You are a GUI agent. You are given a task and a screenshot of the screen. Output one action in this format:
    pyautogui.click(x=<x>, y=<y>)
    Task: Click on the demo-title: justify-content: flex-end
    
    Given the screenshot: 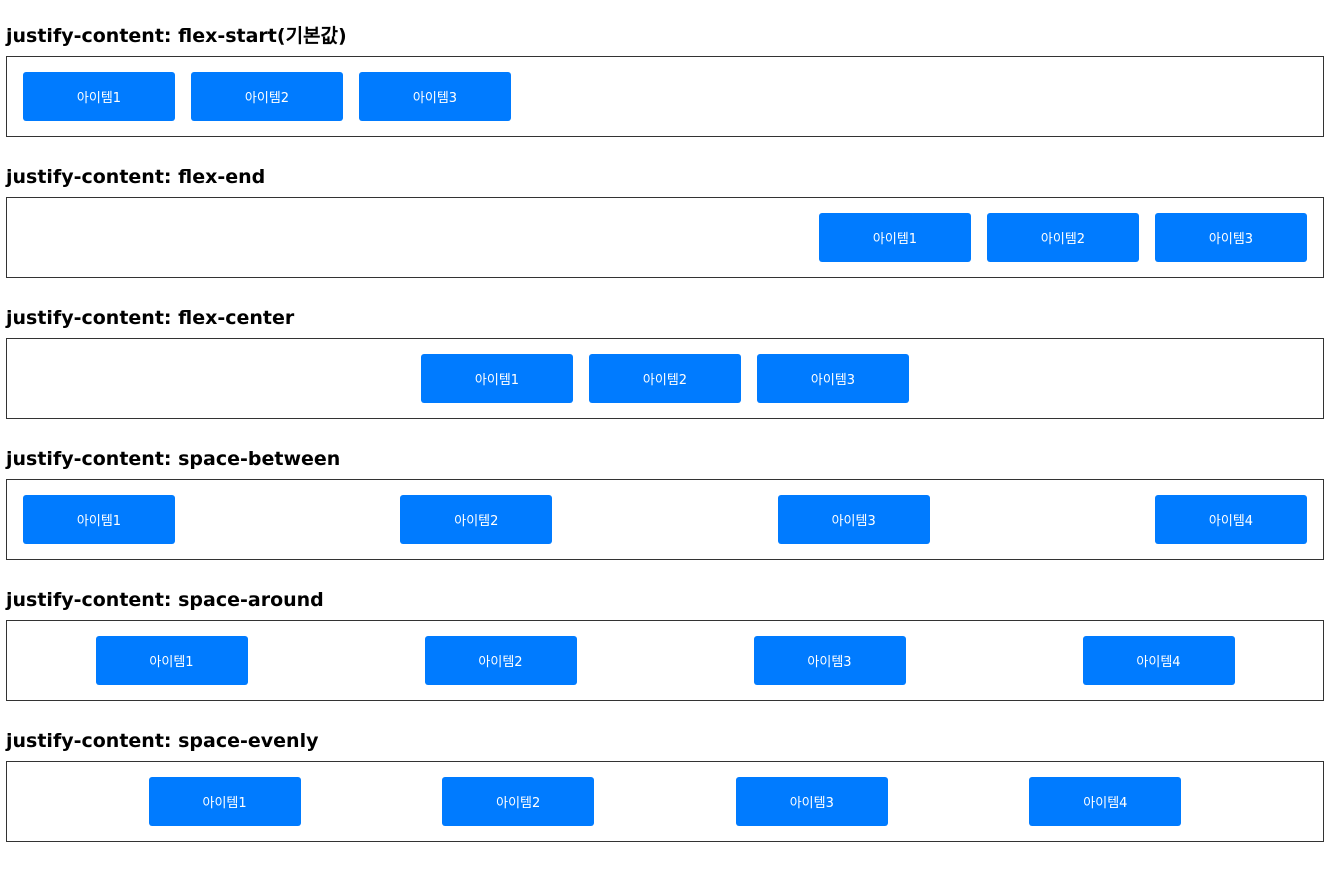 What is the action you would take?
    pyautogui.click(x=136, y=177)
    